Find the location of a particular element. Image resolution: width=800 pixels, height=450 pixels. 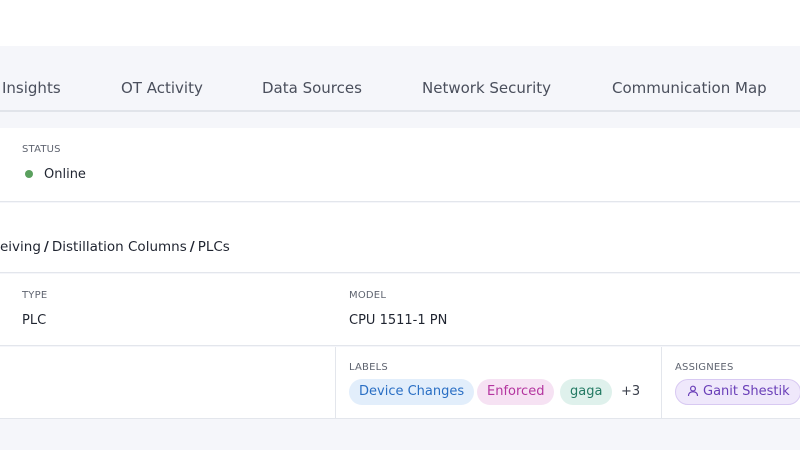

assignee-chip: Ganit Shestik is located at coordinates (737, 392).